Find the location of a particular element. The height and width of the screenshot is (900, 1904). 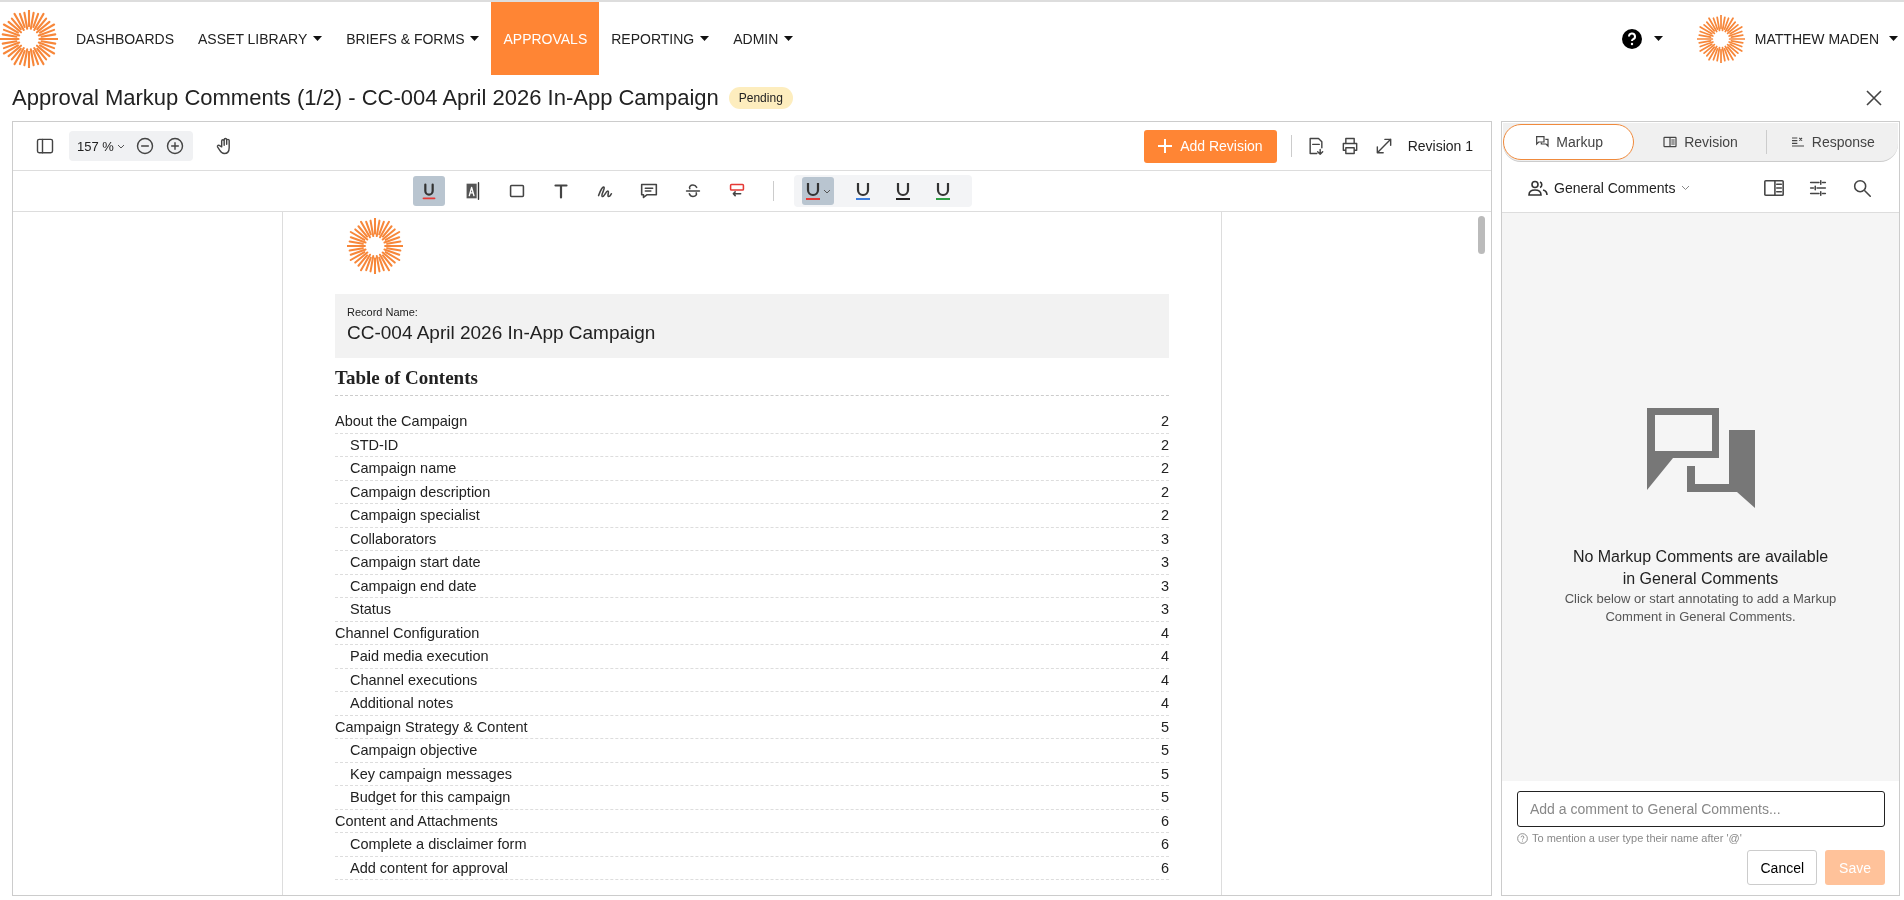

panel-tab: Revision is located at coordinates (1700, 142).